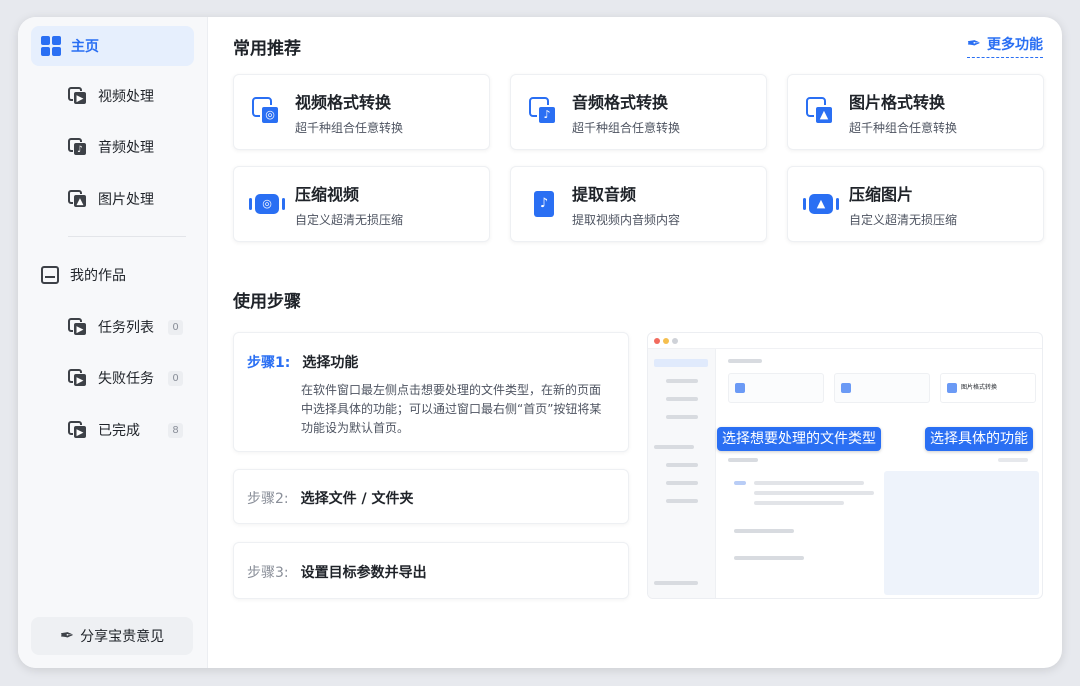  I want to click on step-number: 步骤3:, so click(268, 573).